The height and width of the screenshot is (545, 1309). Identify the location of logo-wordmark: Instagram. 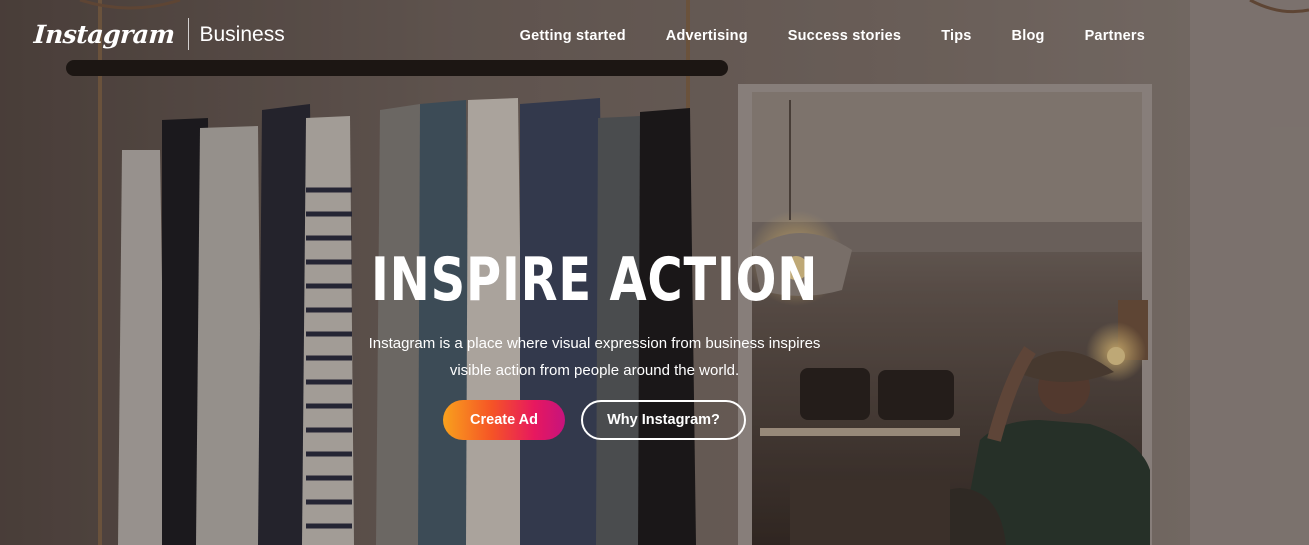
(104, 34).